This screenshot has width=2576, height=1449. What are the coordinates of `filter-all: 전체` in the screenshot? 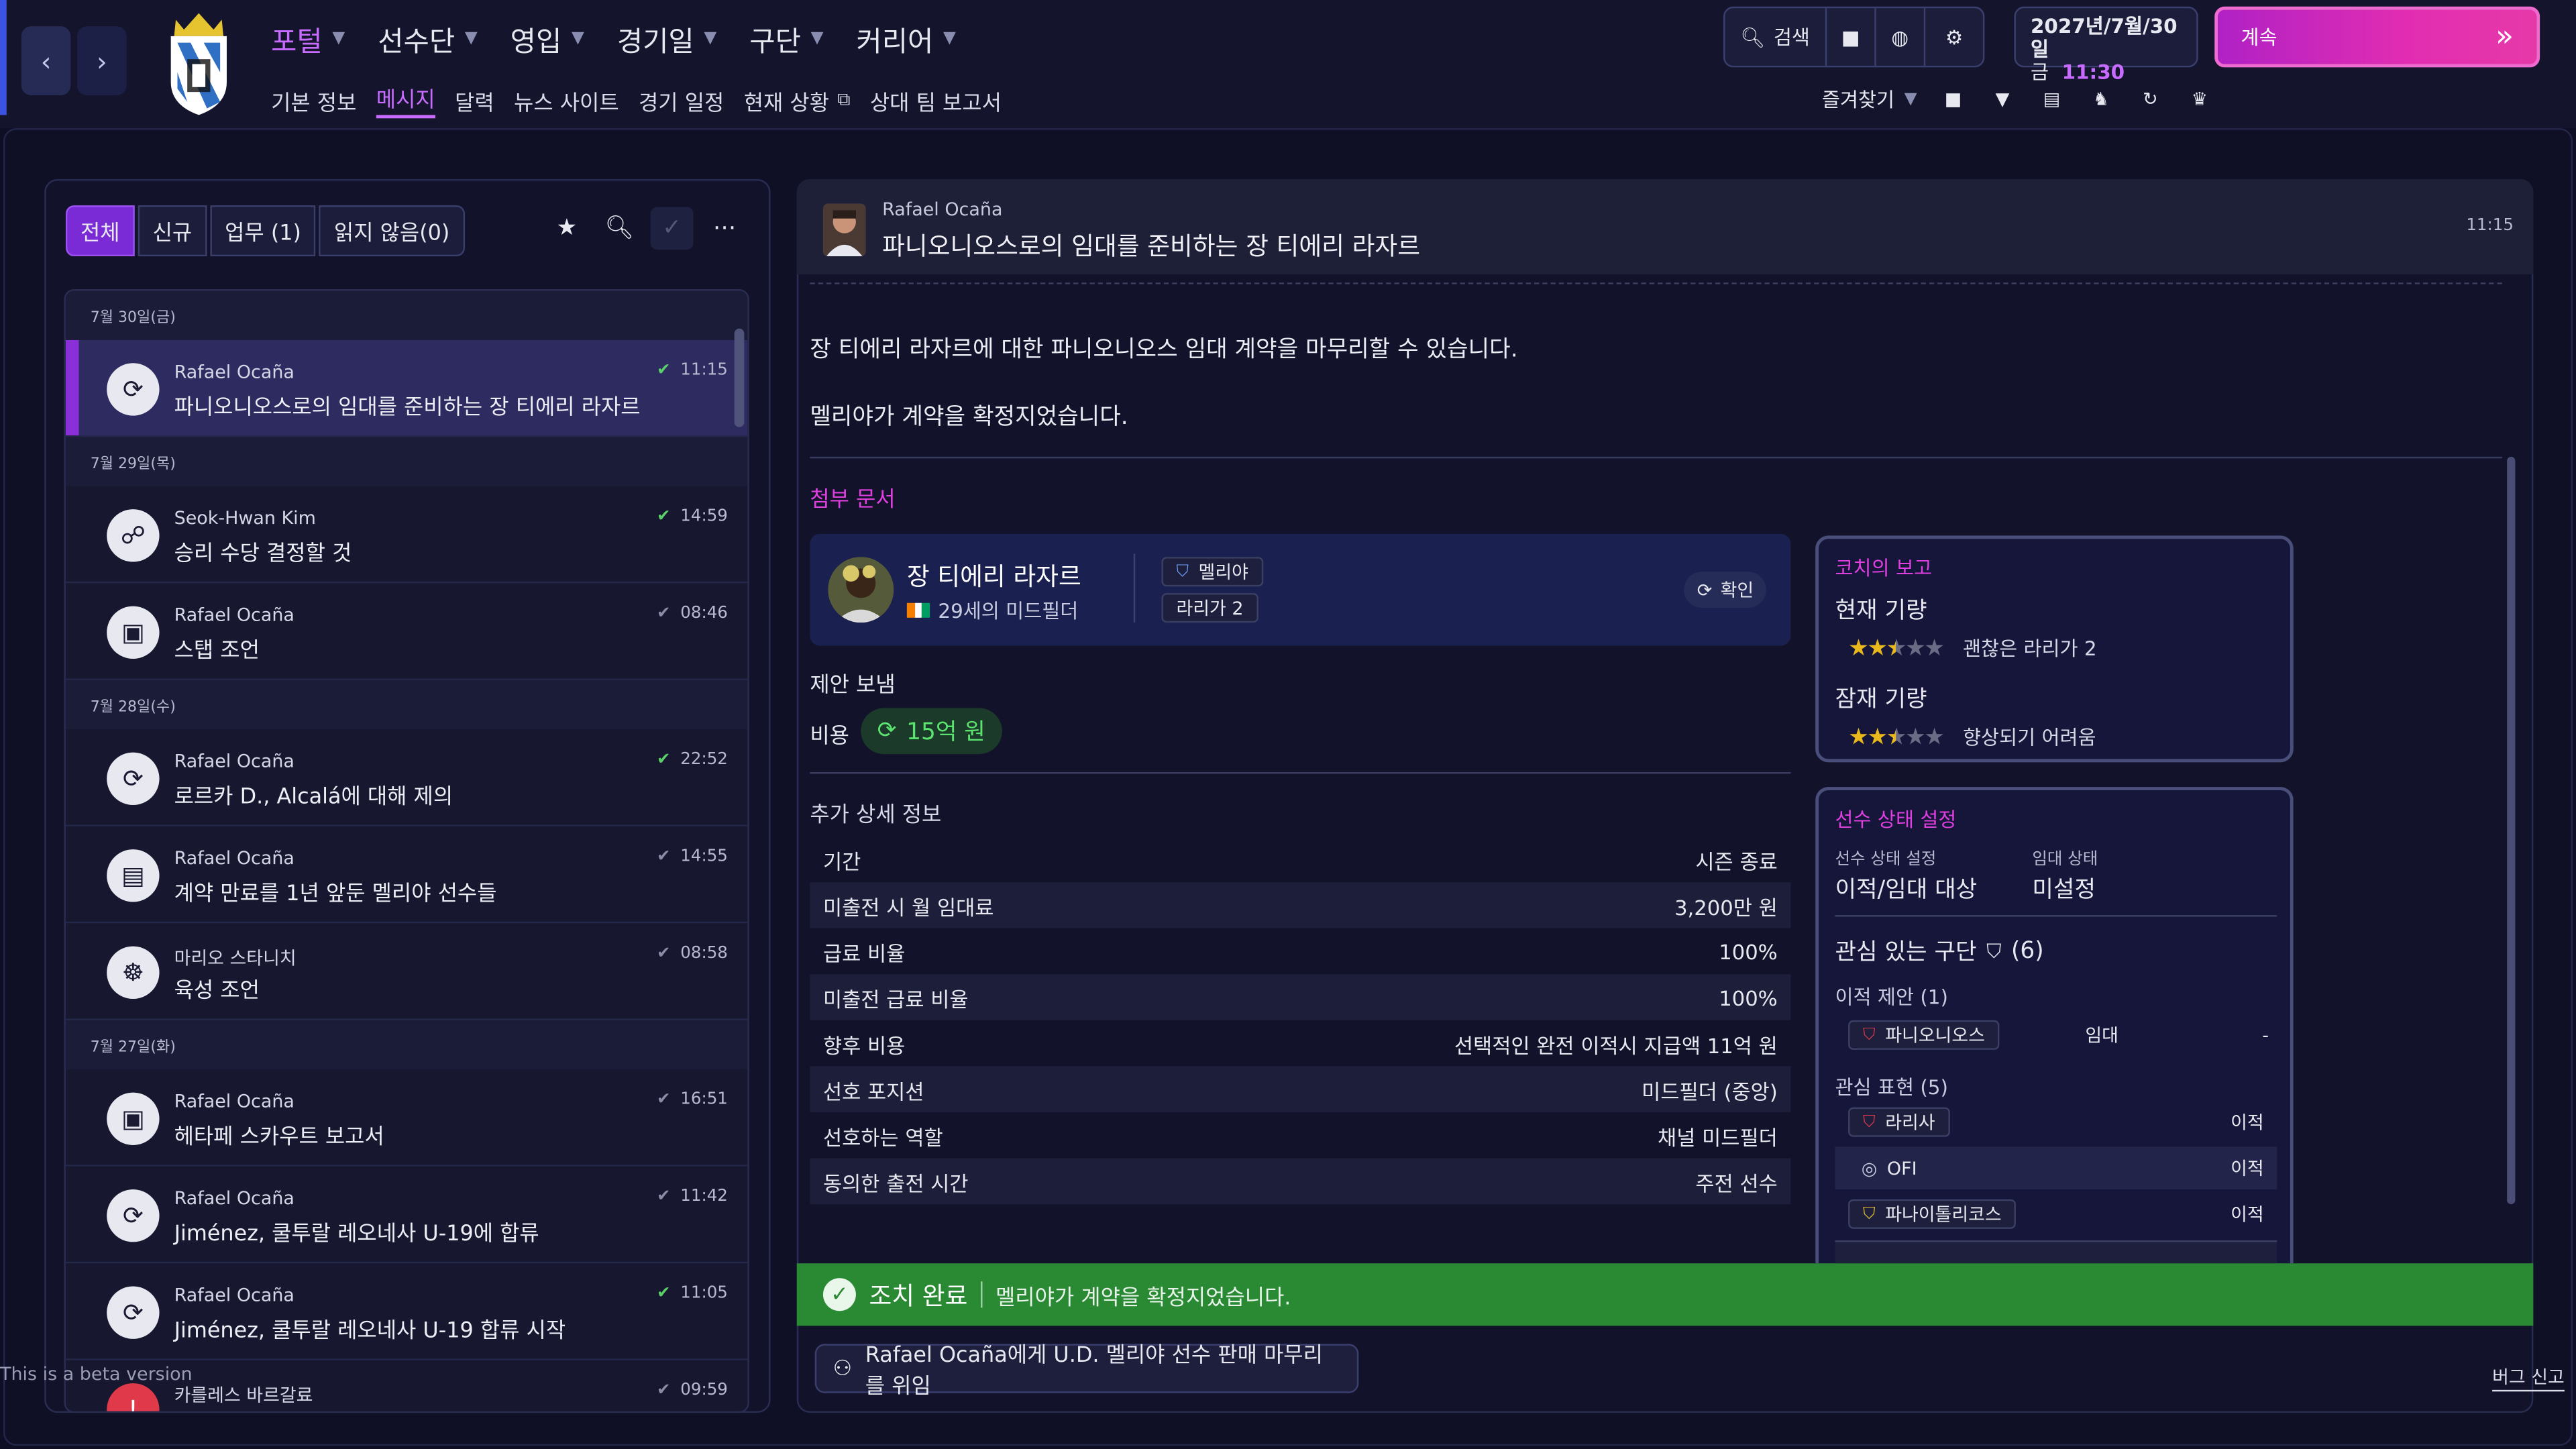 It's located at (100, 231).